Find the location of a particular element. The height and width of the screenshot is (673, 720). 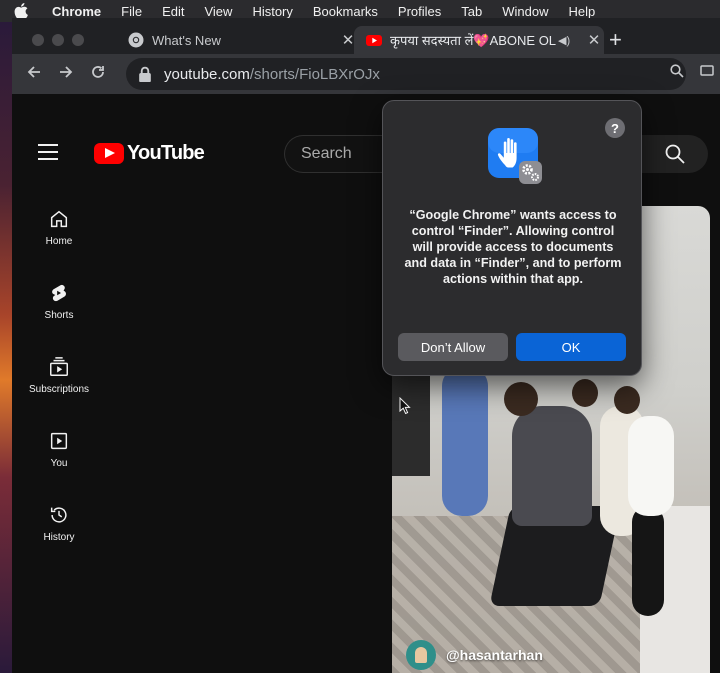

channel-name: @hasantarhan is located at coordinates (494, 655).